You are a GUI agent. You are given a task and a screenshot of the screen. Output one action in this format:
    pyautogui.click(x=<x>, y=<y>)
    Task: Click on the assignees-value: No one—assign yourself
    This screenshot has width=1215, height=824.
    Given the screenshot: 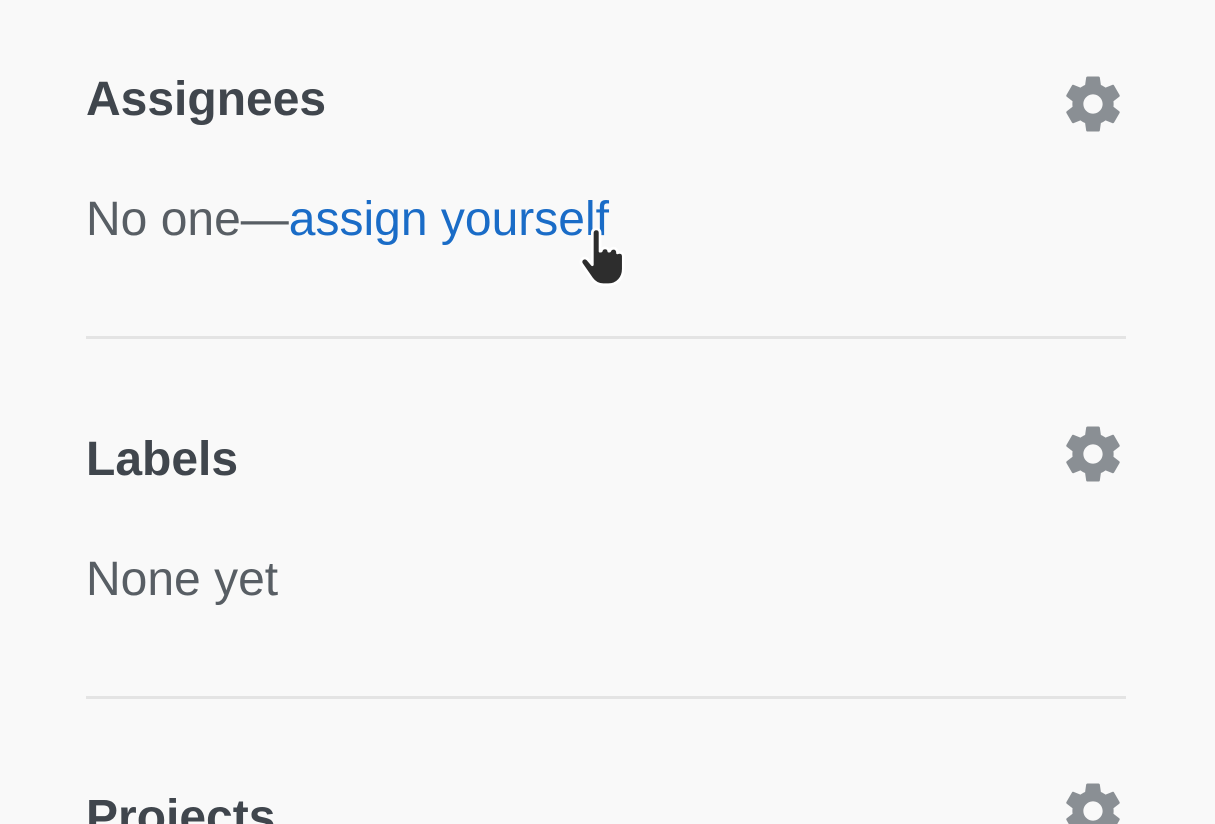 What is the action you would take?
    pyautogui.click(x=347, y=220)
    